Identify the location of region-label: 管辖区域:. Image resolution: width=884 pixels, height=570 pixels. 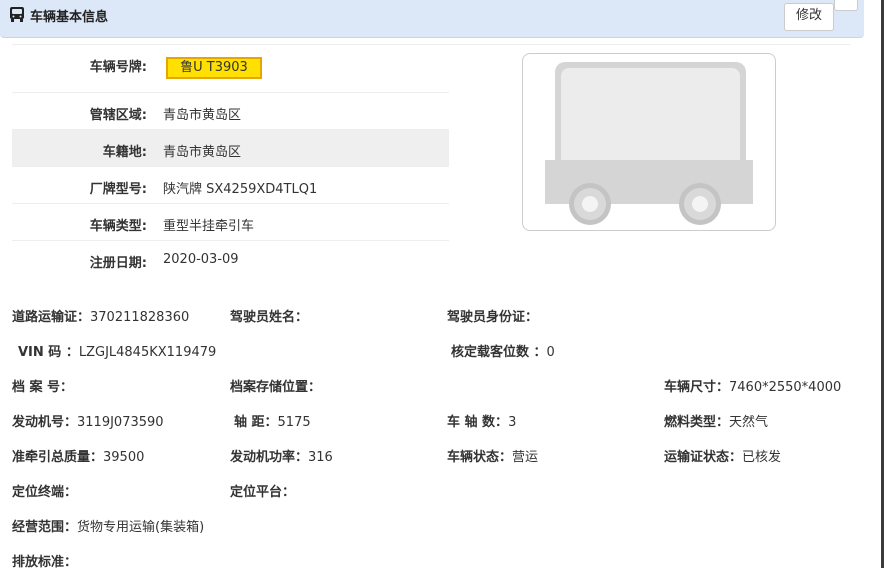
(118, 115).